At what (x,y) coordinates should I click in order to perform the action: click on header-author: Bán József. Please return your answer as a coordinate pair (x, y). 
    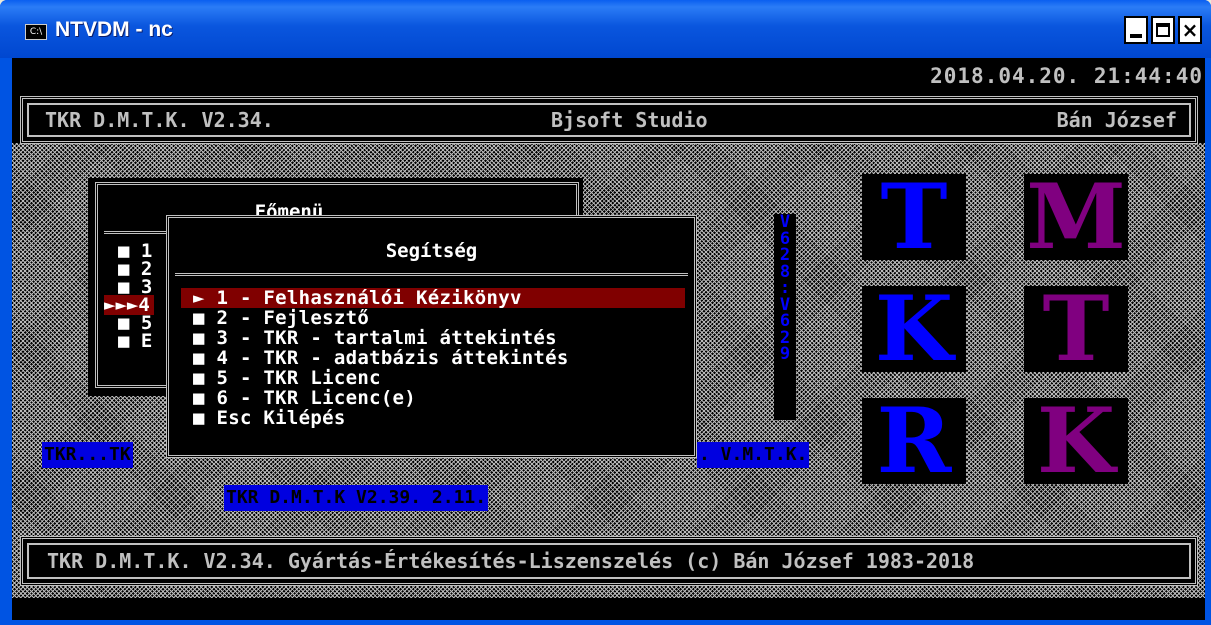
    Looking at the image, I should click on (1116, 120).